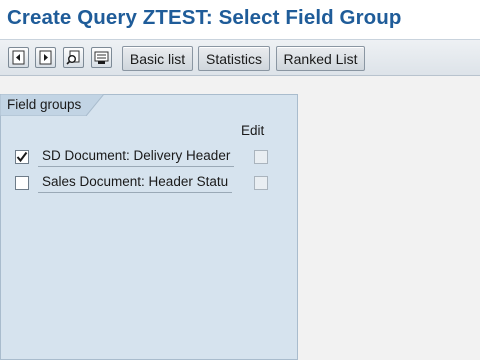 The image size is (480, 360). I want to click on title-bar: Create Query ZTEST: Select Field Group, so click(240, 20).